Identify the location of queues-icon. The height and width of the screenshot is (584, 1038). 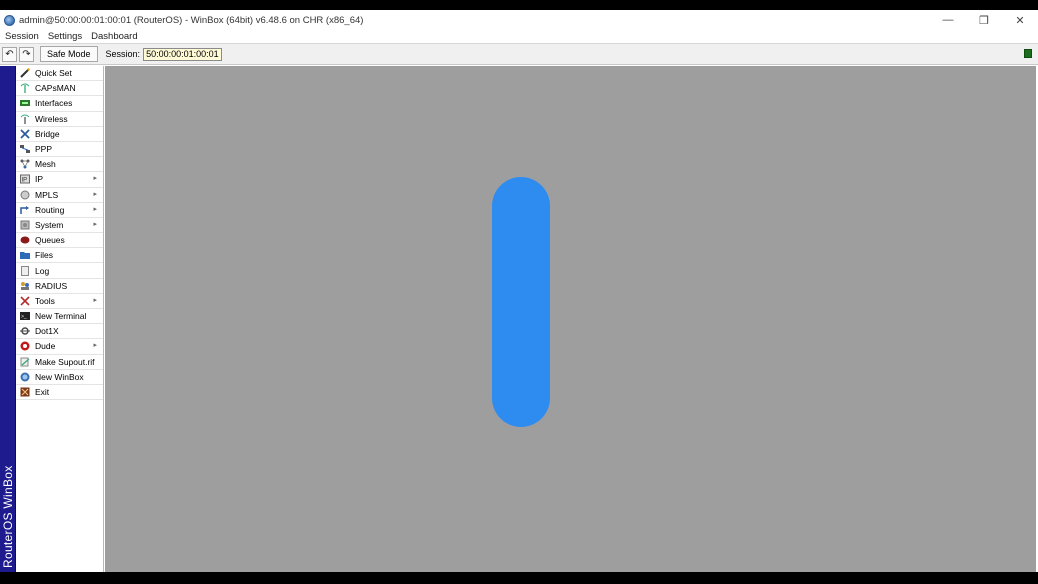
(25, 240).